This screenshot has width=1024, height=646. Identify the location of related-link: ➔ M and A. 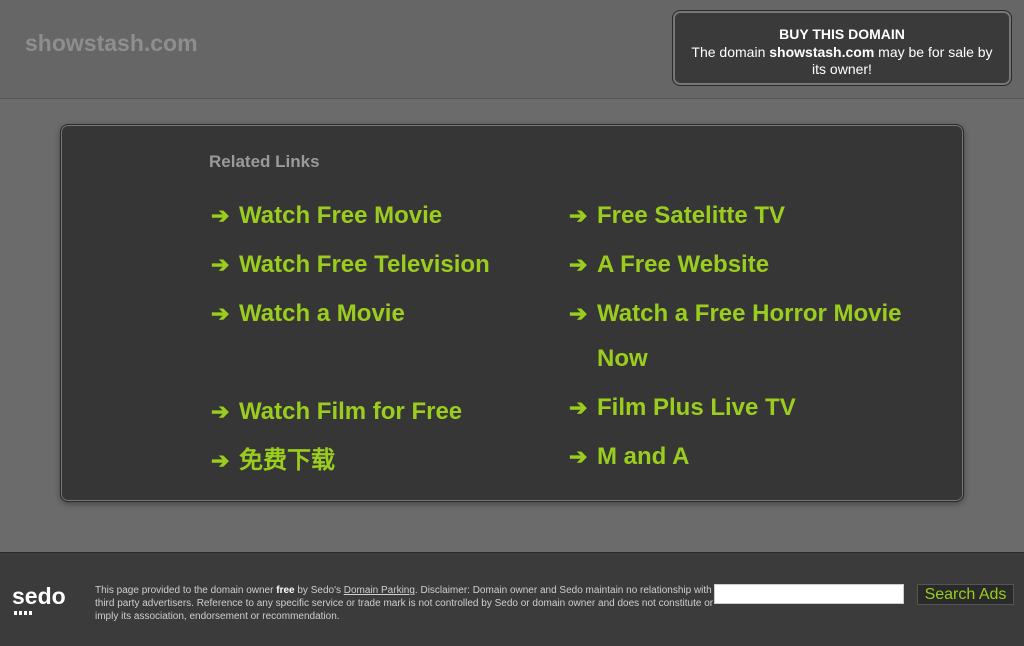
(749, 456).